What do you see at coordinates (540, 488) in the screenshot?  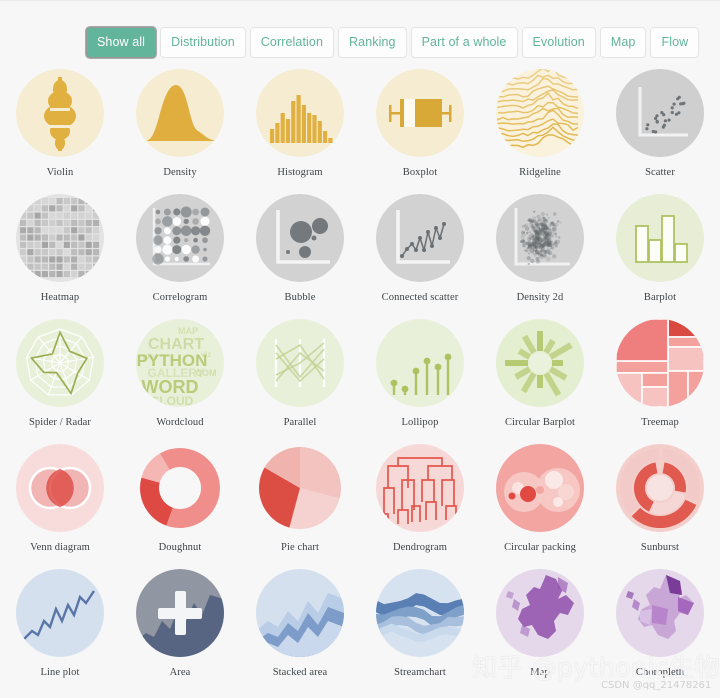 I see `circular-packing-icon` at bounding box center [540, 488].